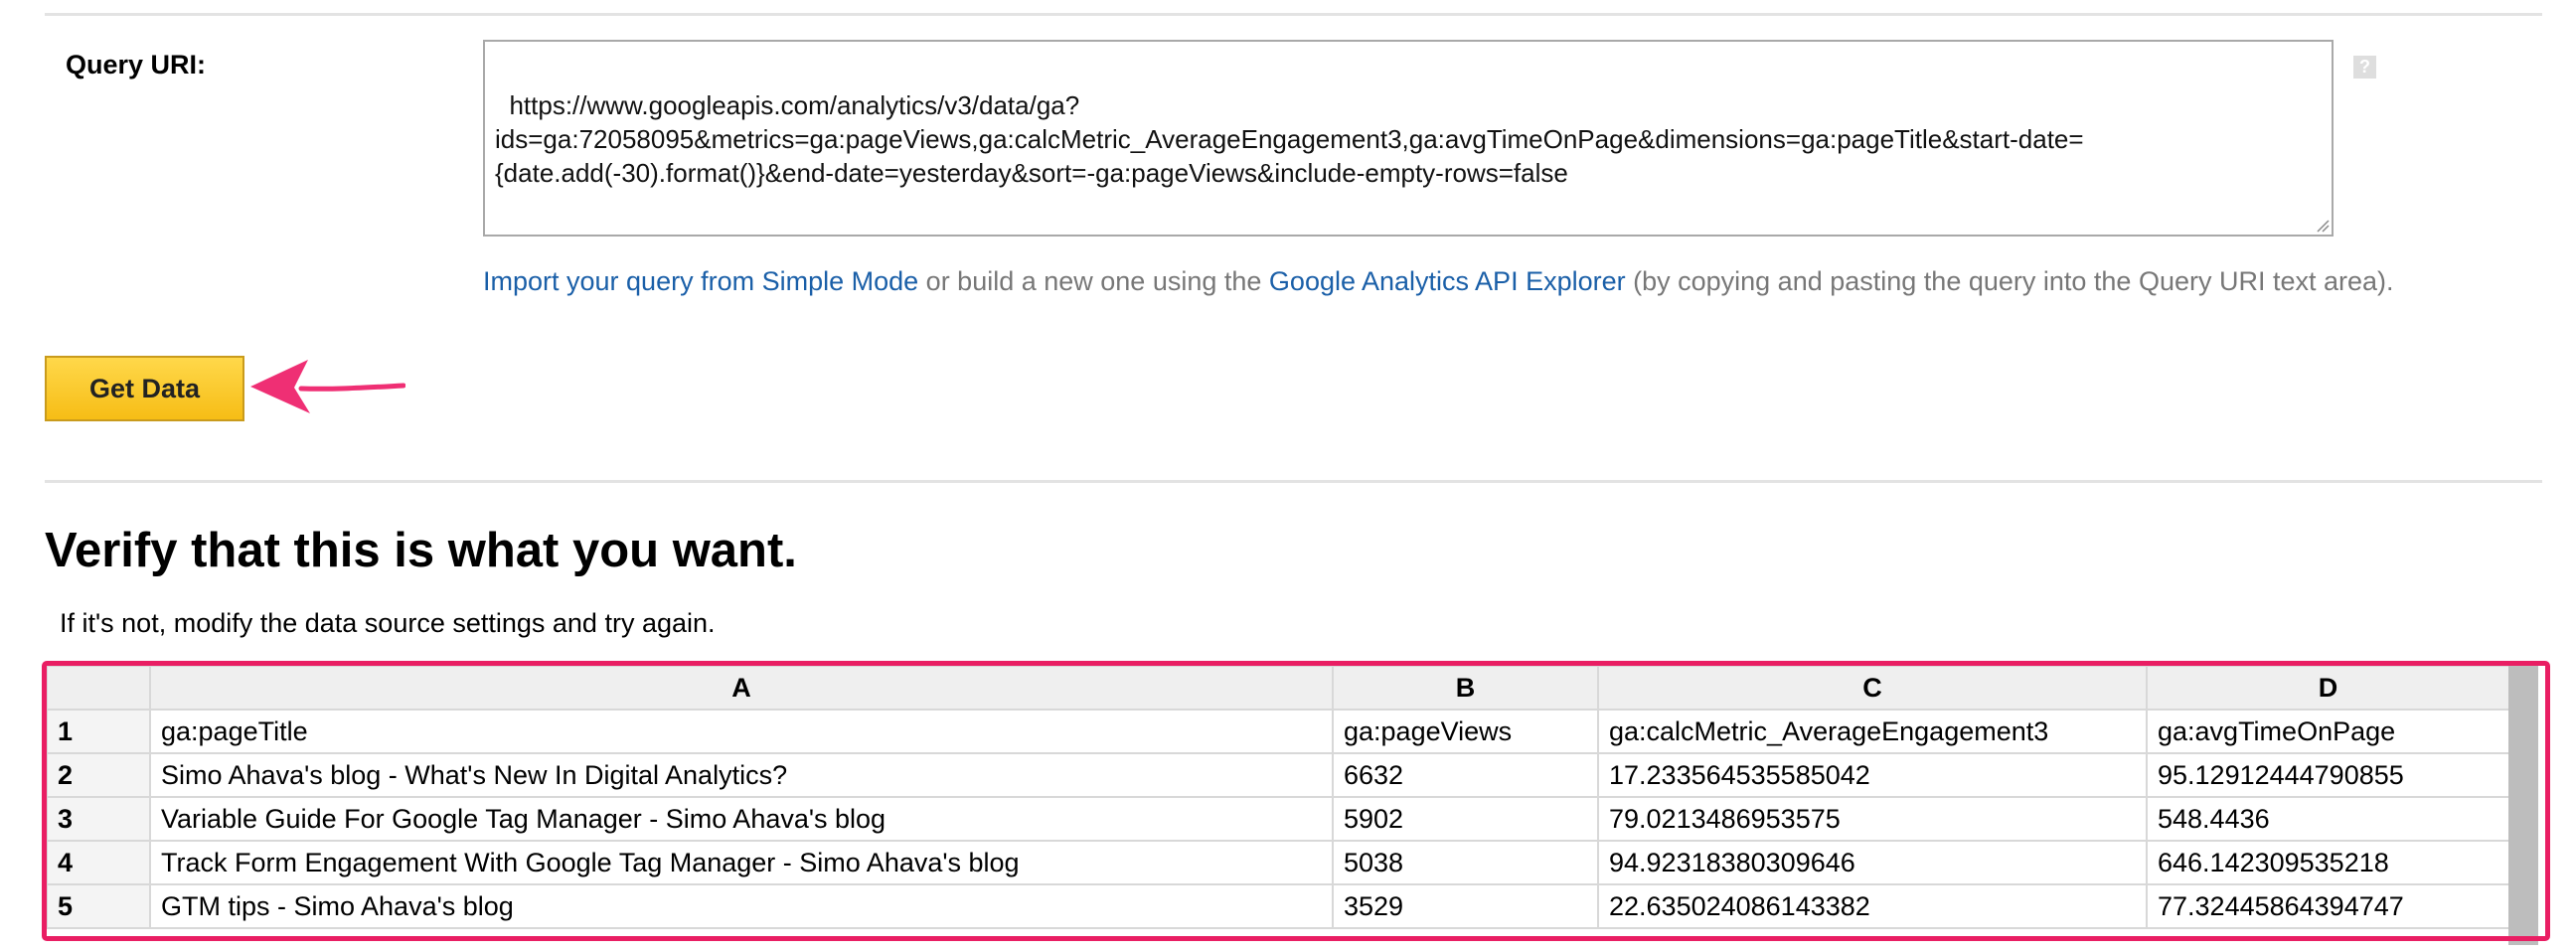 This screenshot has width=2576, height=952. Describe the element at coordinates (1293, 14) in the screenshot. I see `top-divider` at that location.